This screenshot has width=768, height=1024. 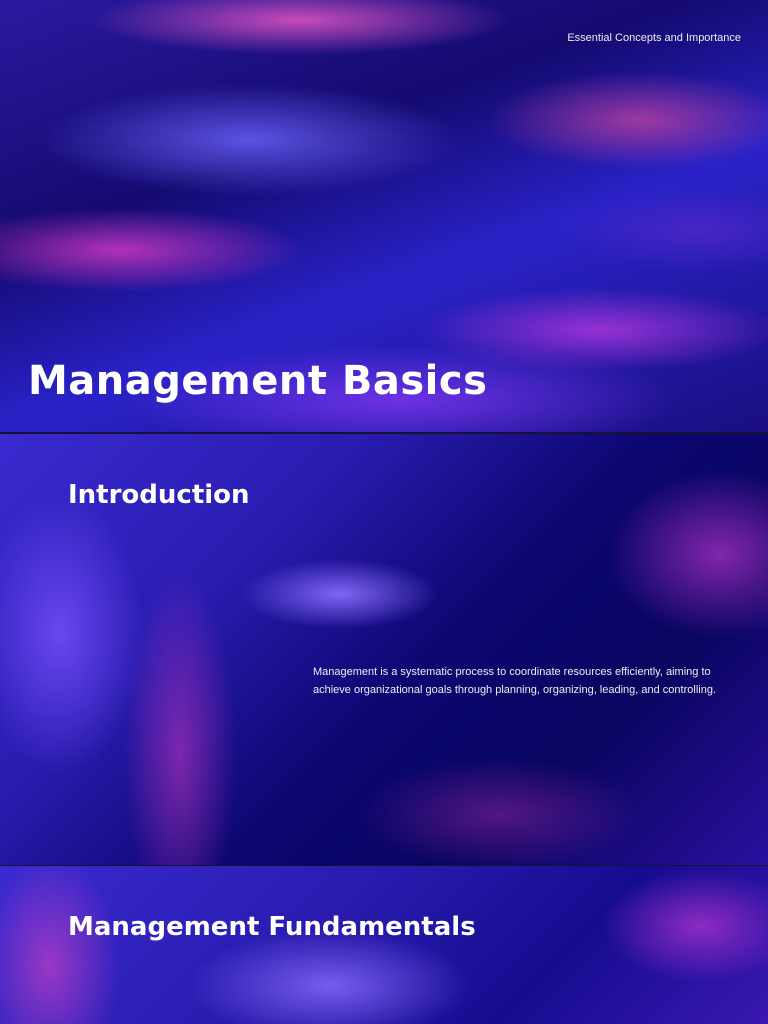 I want to click on slide-subtitle: Essential Concepts and Importance, so click(x=654, y=38).